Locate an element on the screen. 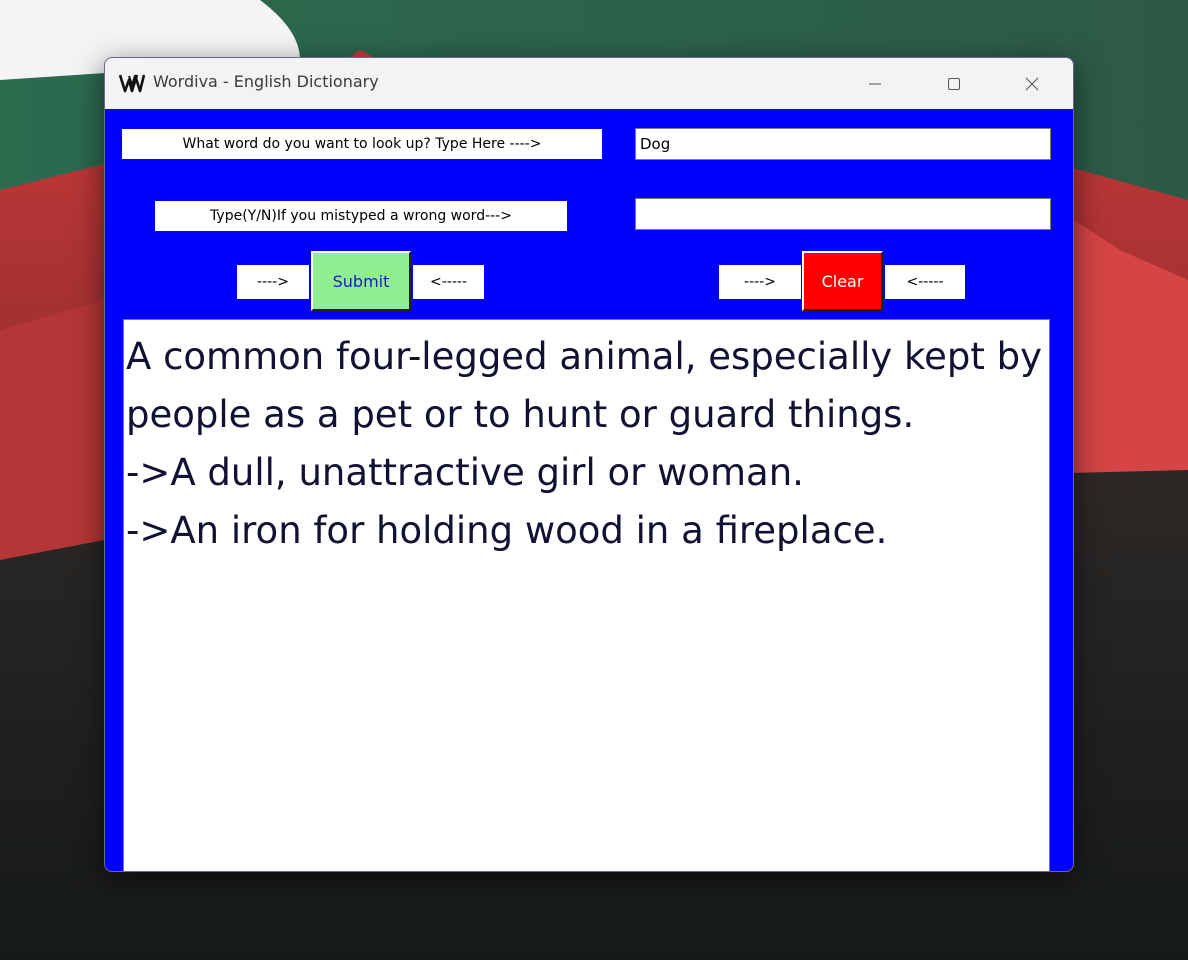 The height and width of the screenshot is (960, 1188). title-bar: Wordiva - English Dictionary is located at coordinates (589, 83).